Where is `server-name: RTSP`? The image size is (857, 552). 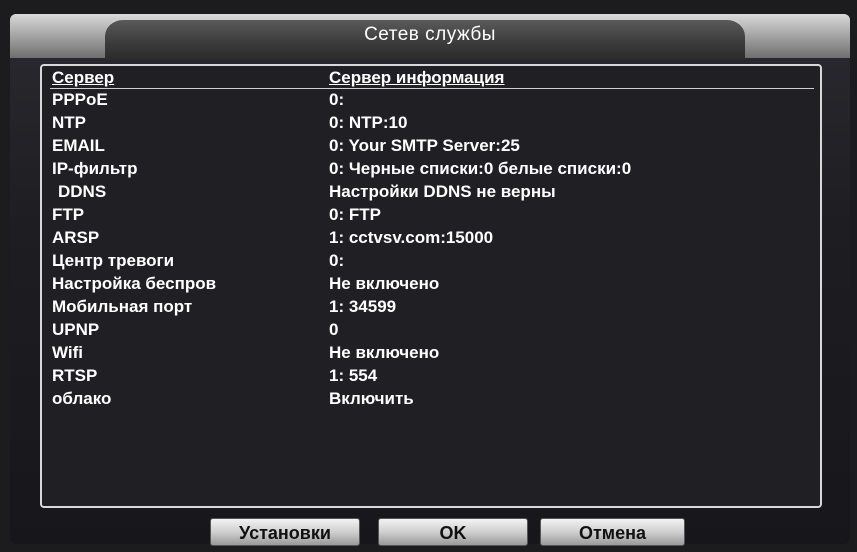 server-name: RTSP is located at coordinates (75, 375).